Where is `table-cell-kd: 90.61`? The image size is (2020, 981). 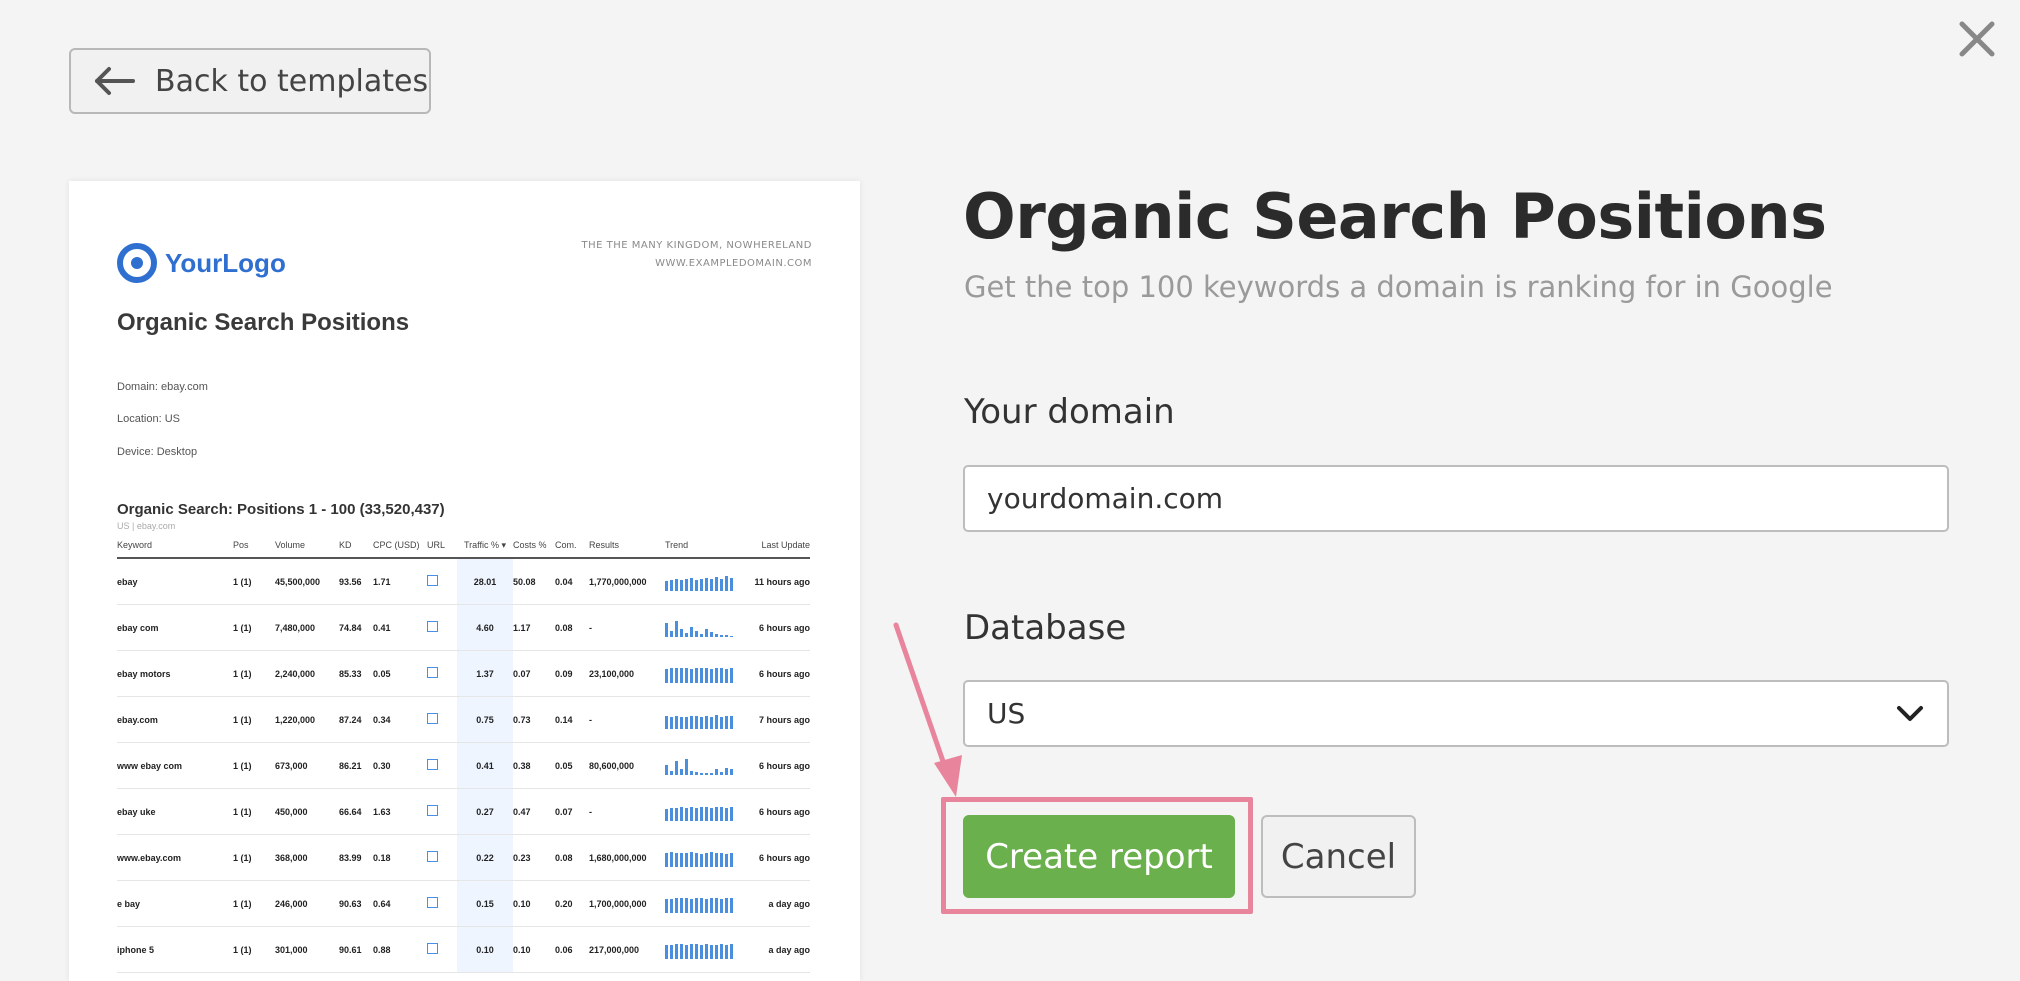
table-cell-kd: 90.61 is located at coordinates (350, 949).